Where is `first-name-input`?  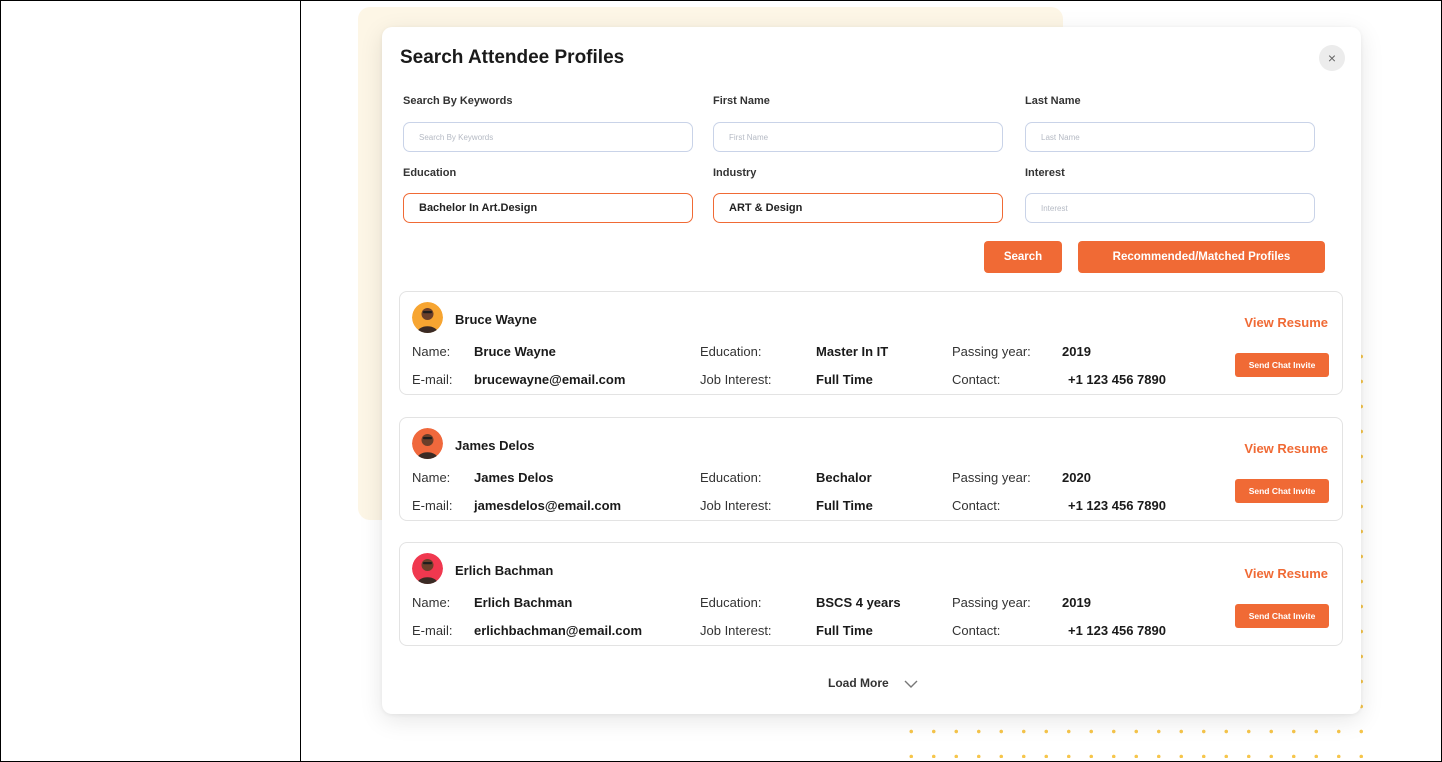 first-name-input is located at coordinates (858, 137).